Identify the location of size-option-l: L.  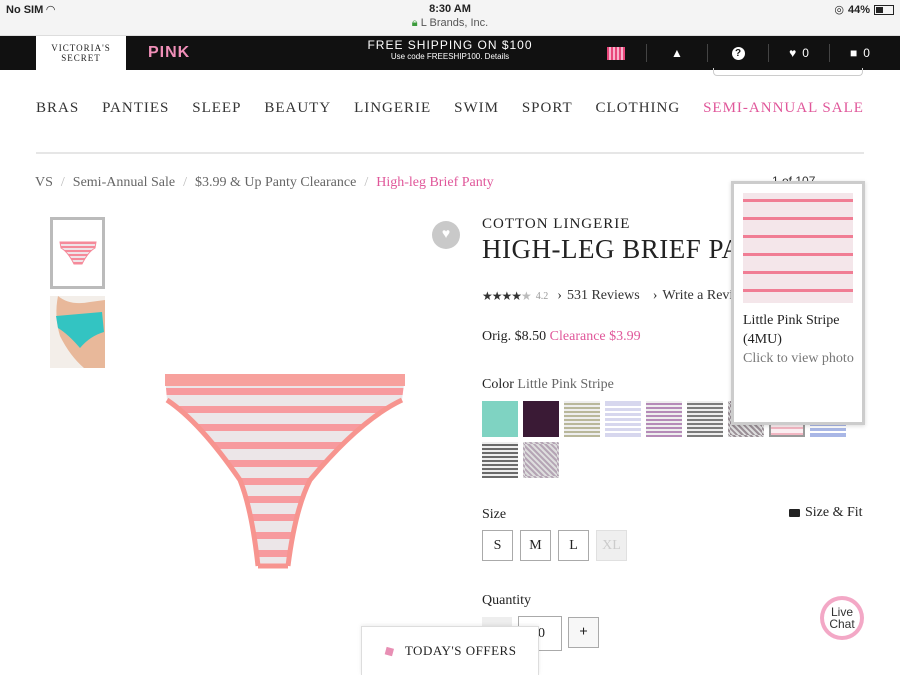
(573, 545).